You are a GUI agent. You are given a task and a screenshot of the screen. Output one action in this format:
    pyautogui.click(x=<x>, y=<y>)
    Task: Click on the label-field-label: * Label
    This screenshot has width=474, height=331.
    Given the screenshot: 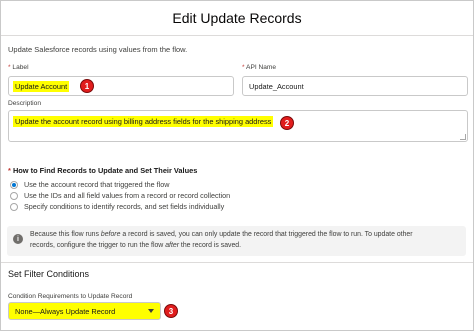 What is the action you would take?
    pyautogui.click(x=18, y=67)
    